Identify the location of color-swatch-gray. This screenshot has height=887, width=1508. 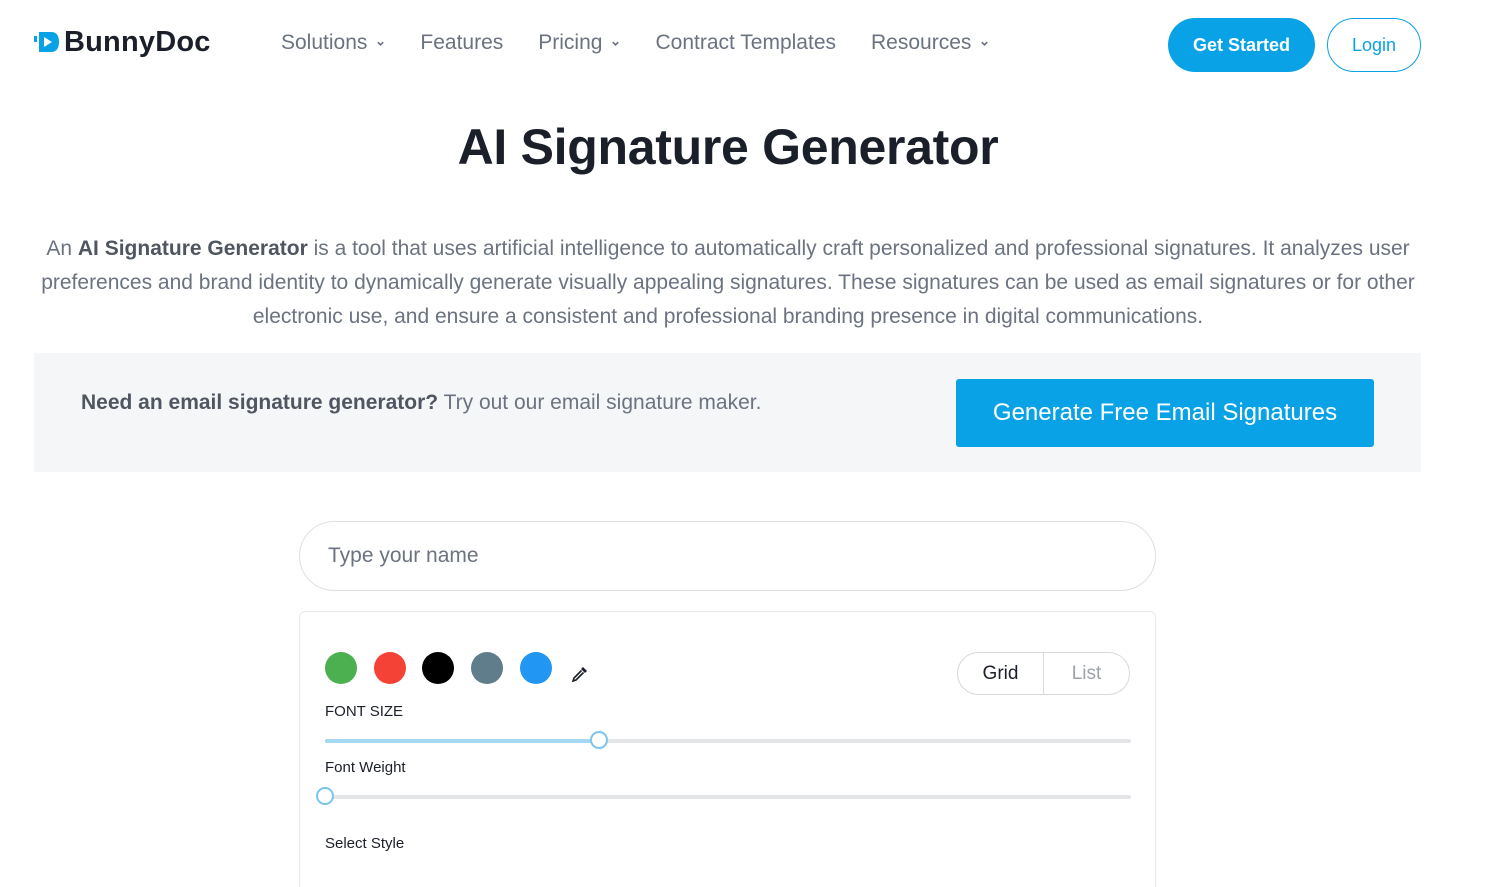
(487, 668).